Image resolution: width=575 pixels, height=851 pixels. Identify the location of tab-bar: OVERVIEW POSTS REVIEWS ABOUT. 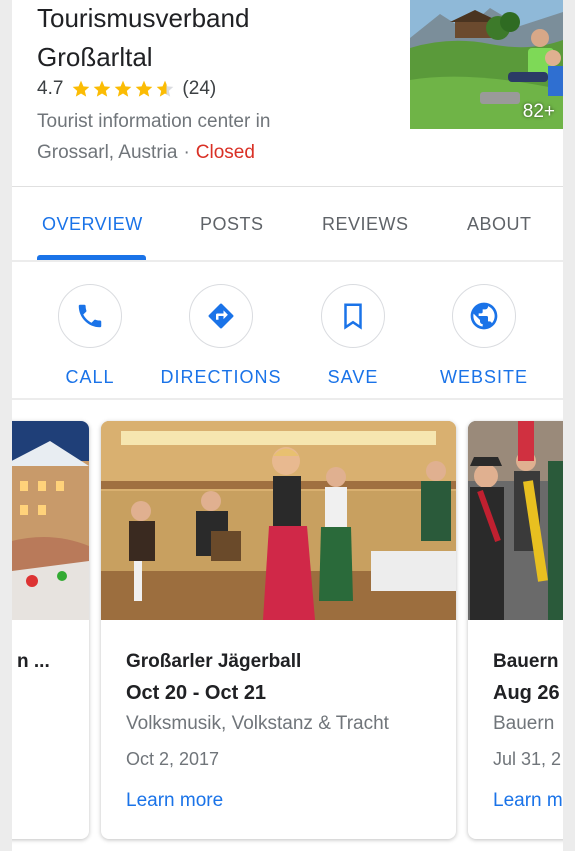
(287, 223).